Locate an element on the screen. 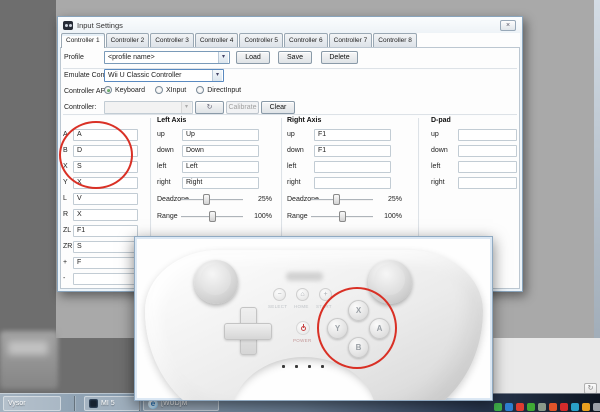 This screenshot has height=412, width=600. select-label: SELECT is located at coordinates (278, 306).